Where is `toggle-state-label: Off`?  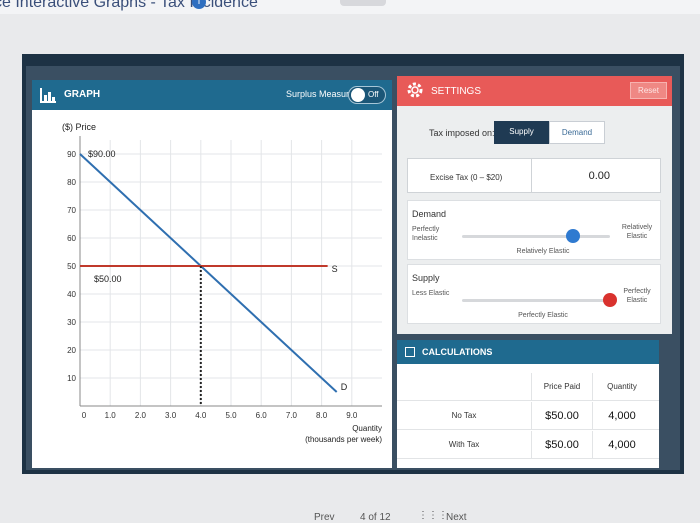
toggle-state-label: Off is located at coordinates (373, 94).